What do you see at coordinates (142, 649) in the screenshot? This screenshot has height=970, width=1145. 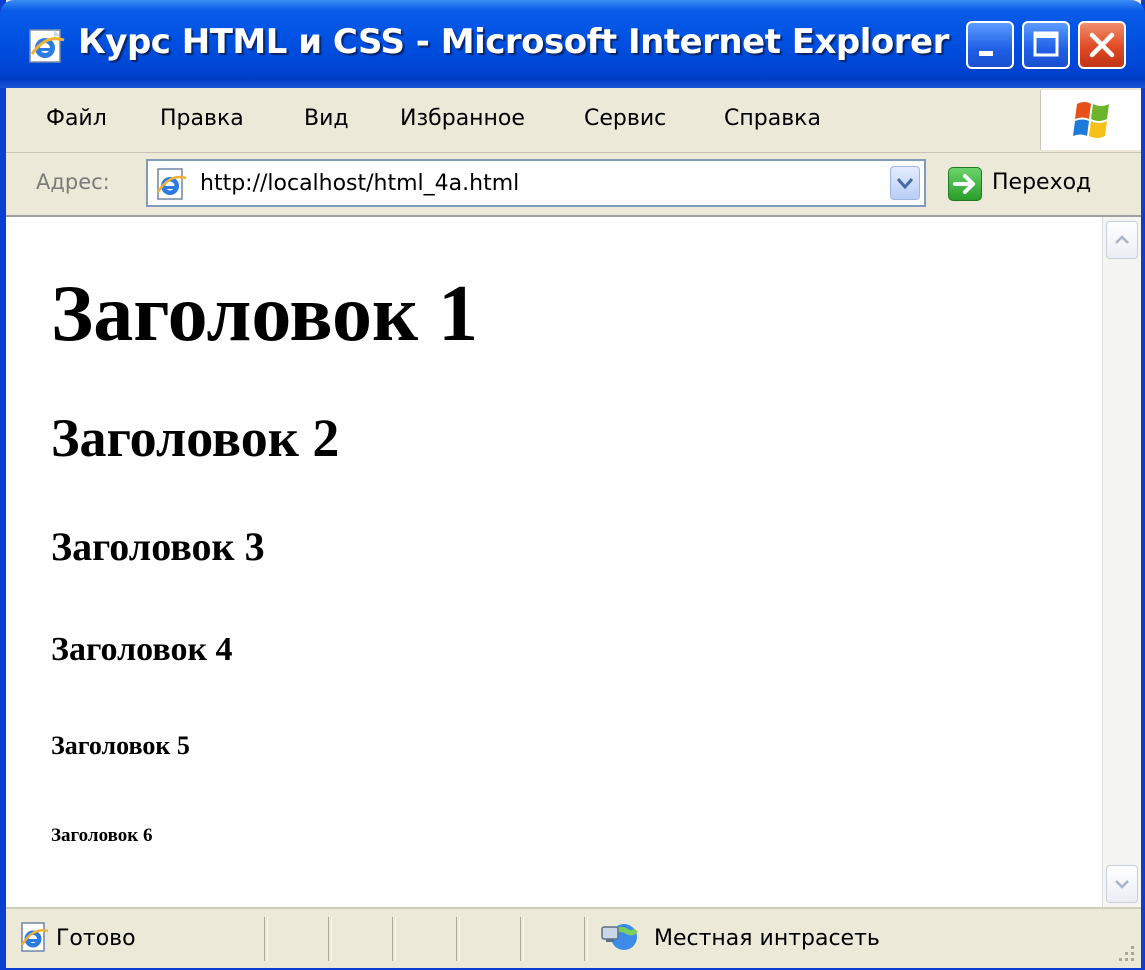 I see `heading-4: Заголовок 4` at bounding box center [142, 649].